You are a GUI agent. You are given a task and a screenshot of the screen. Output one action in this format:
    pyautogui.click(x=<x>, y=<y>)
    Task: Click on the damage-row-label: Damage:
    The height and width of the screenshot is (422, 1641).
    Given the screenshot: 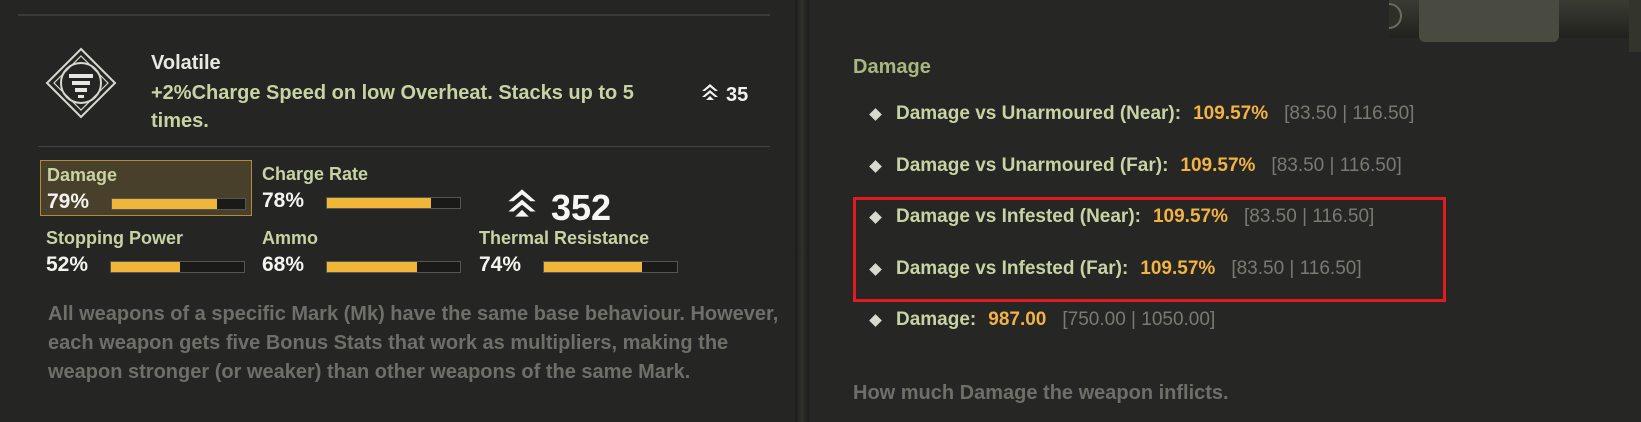 What is the action you would take?
    pyautogui.click(x=936, y=319)
    